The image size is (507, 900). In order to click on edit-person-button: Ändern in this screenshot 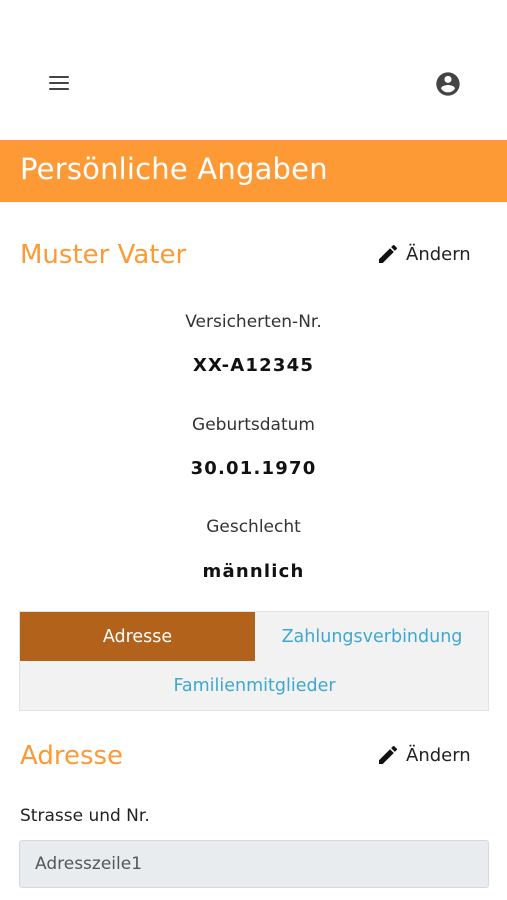, I will do `click(423, 254)`.